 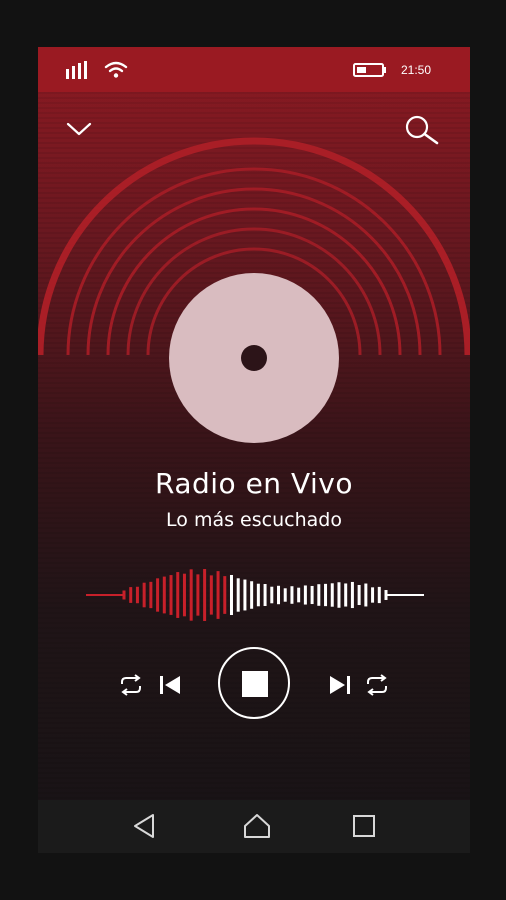 I want to click on audio-waveform, so click(x=255, y=595).